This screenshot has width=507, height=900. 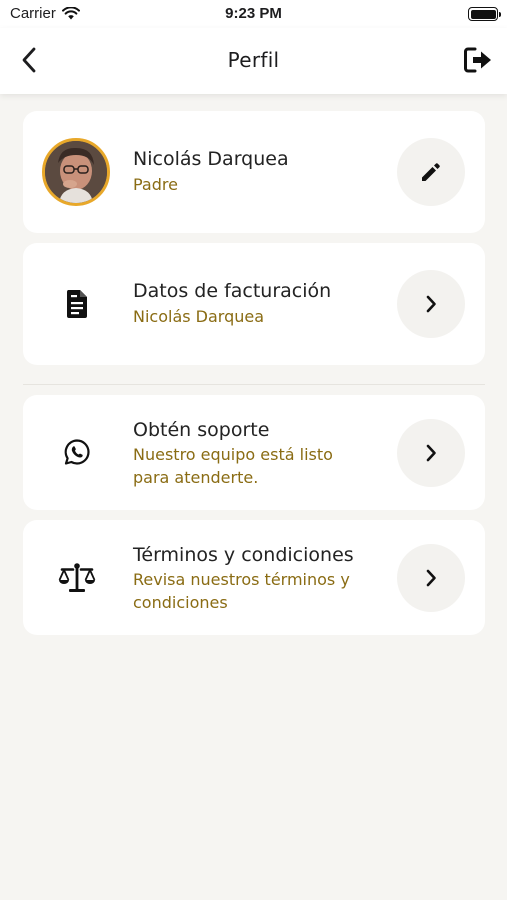 I want to click on pencil-icon, so click(x=431, y=172).